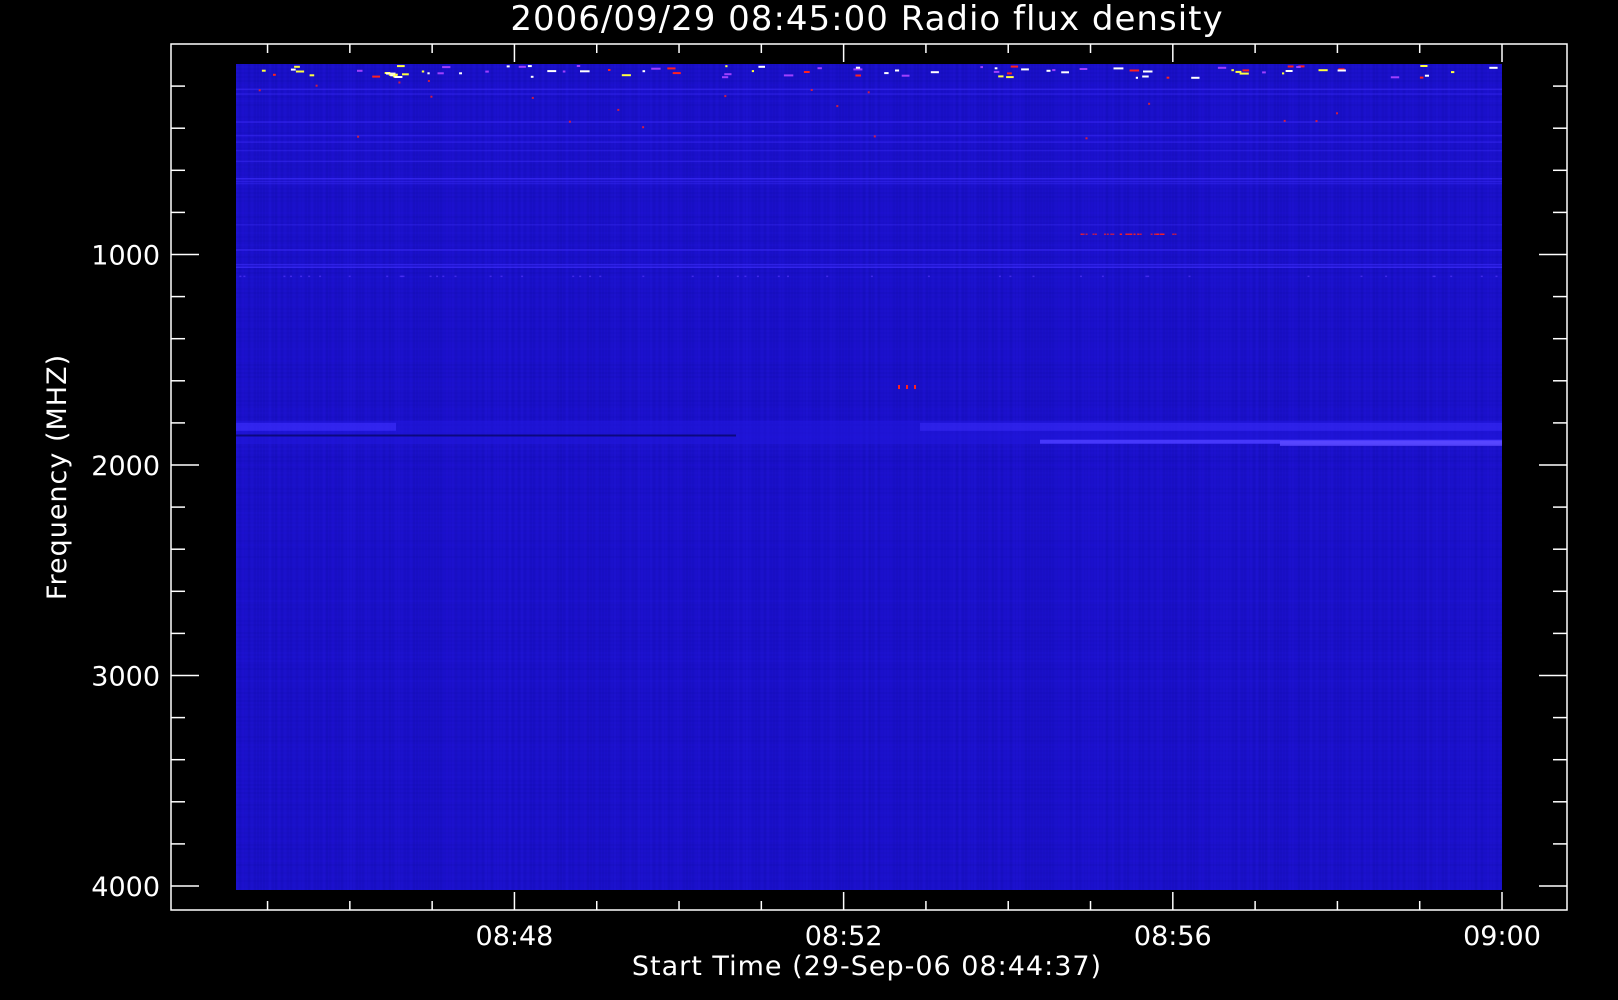 The image size is (1618, 1000). I want to click on y-tick-label: 3000, so click(125, 677).